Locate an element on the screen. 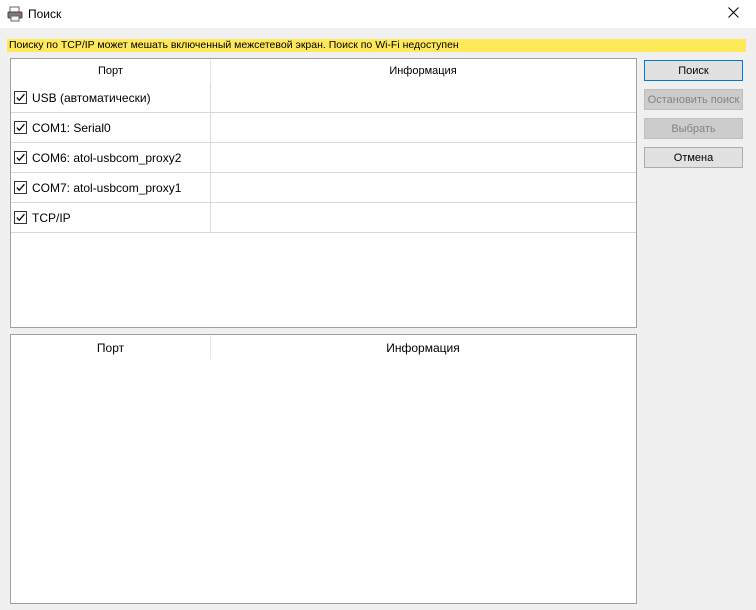  printer-icon is located at coordinates (15, 14).